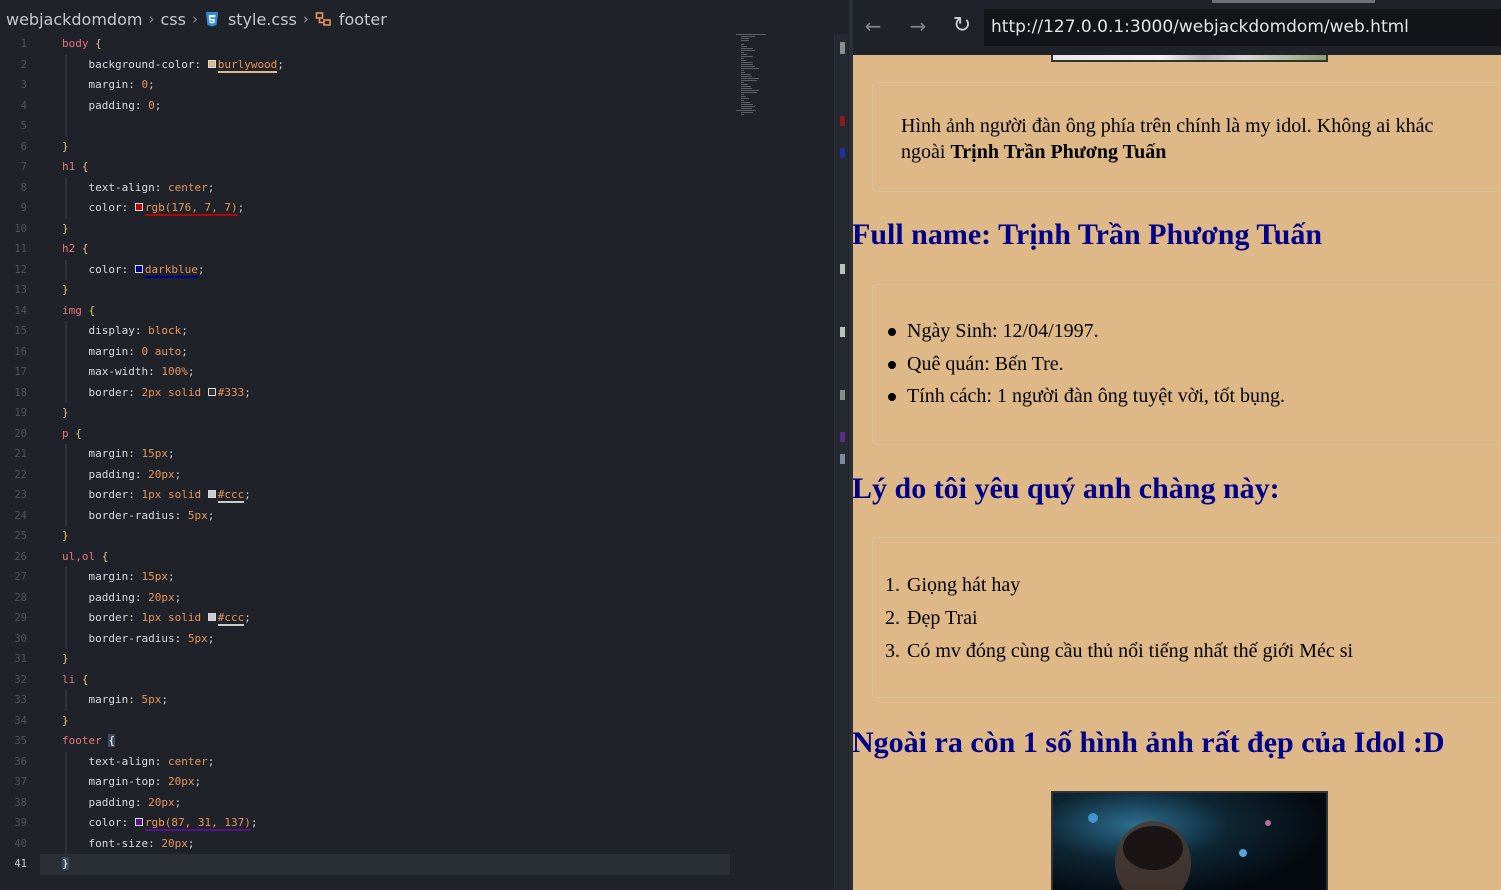 Image resolution: width=1501 pixels, height=890 pixels. Describe the element at coordinates (873, 26) in the screenshot. I see `back-arrow-icon: ←` at that location.